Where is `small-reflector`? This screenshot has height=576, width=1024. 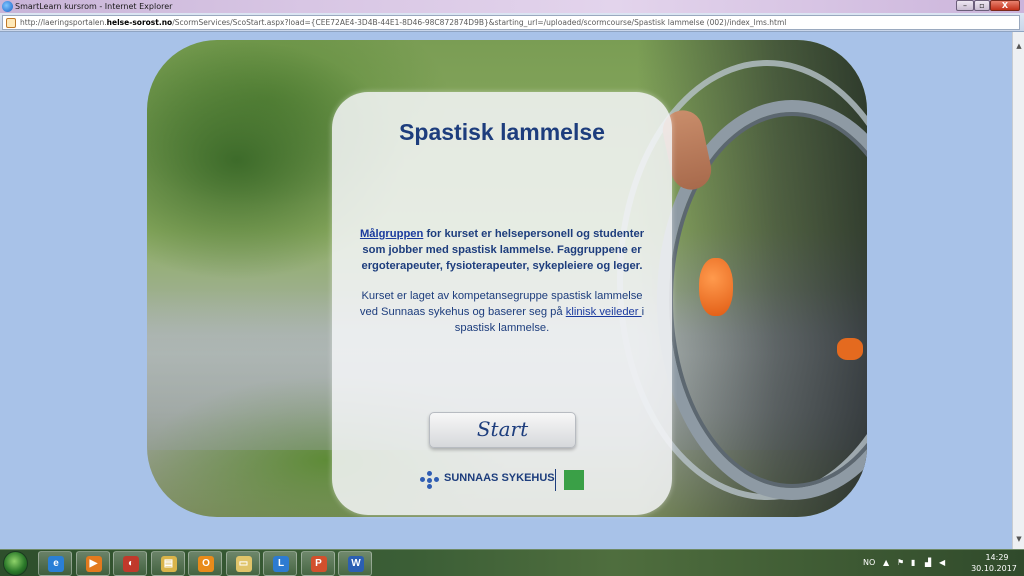 small-reflector is located at coordinates (850, 349).